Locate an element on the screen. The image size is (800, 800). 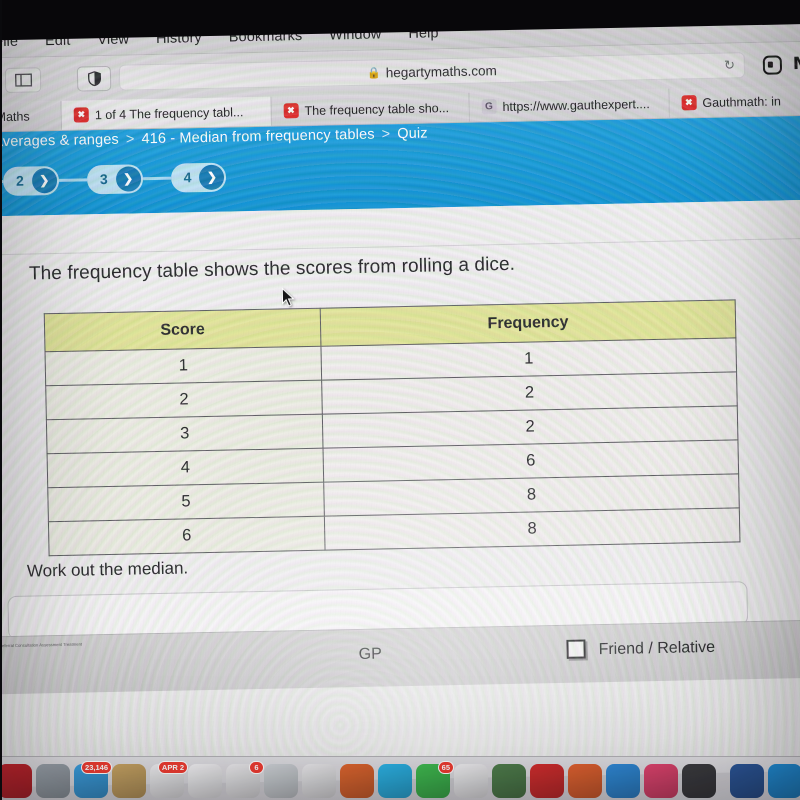
shield-icon is located at coordinates (94, 78).